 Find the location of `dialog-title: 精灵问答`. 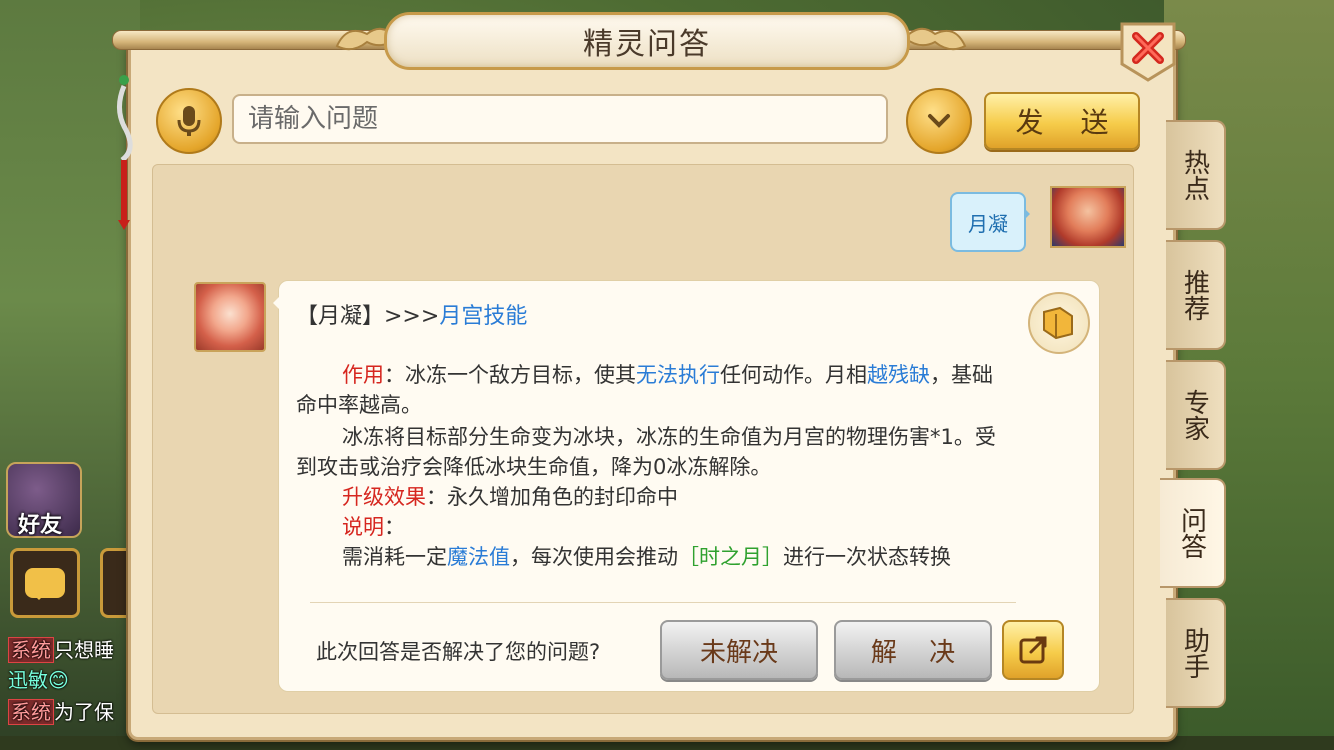

dialog-title: 精灵问答 is located at coordinates (647, 44).